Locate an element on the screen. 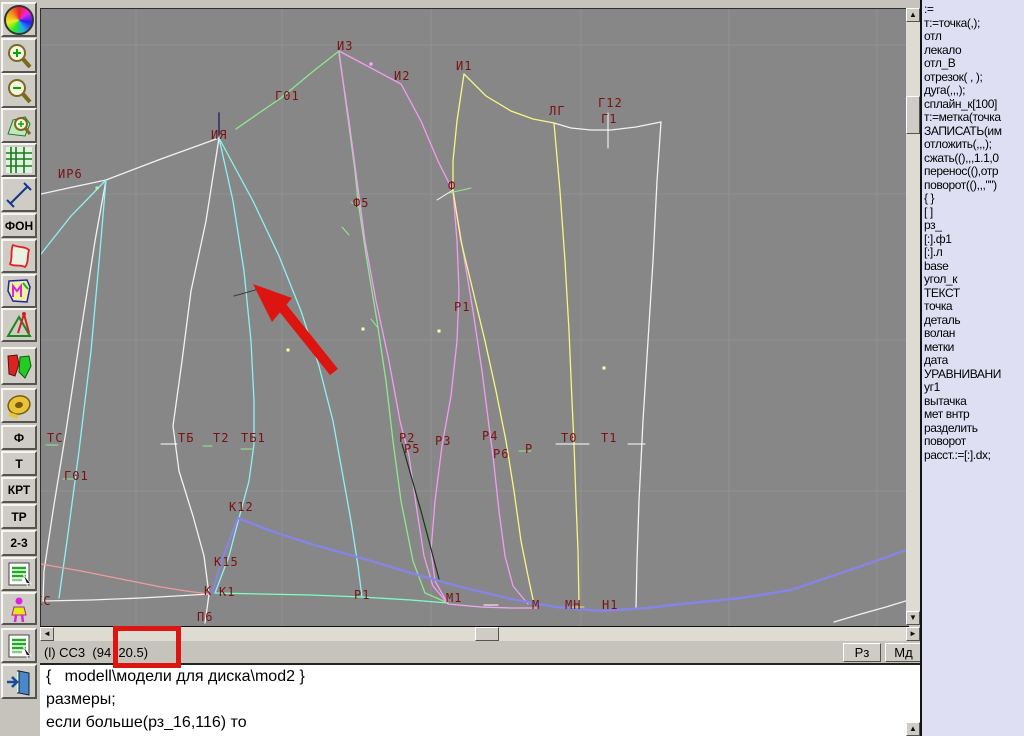  scroll-up-icon: ▲ is located at coordinates (913, 15).